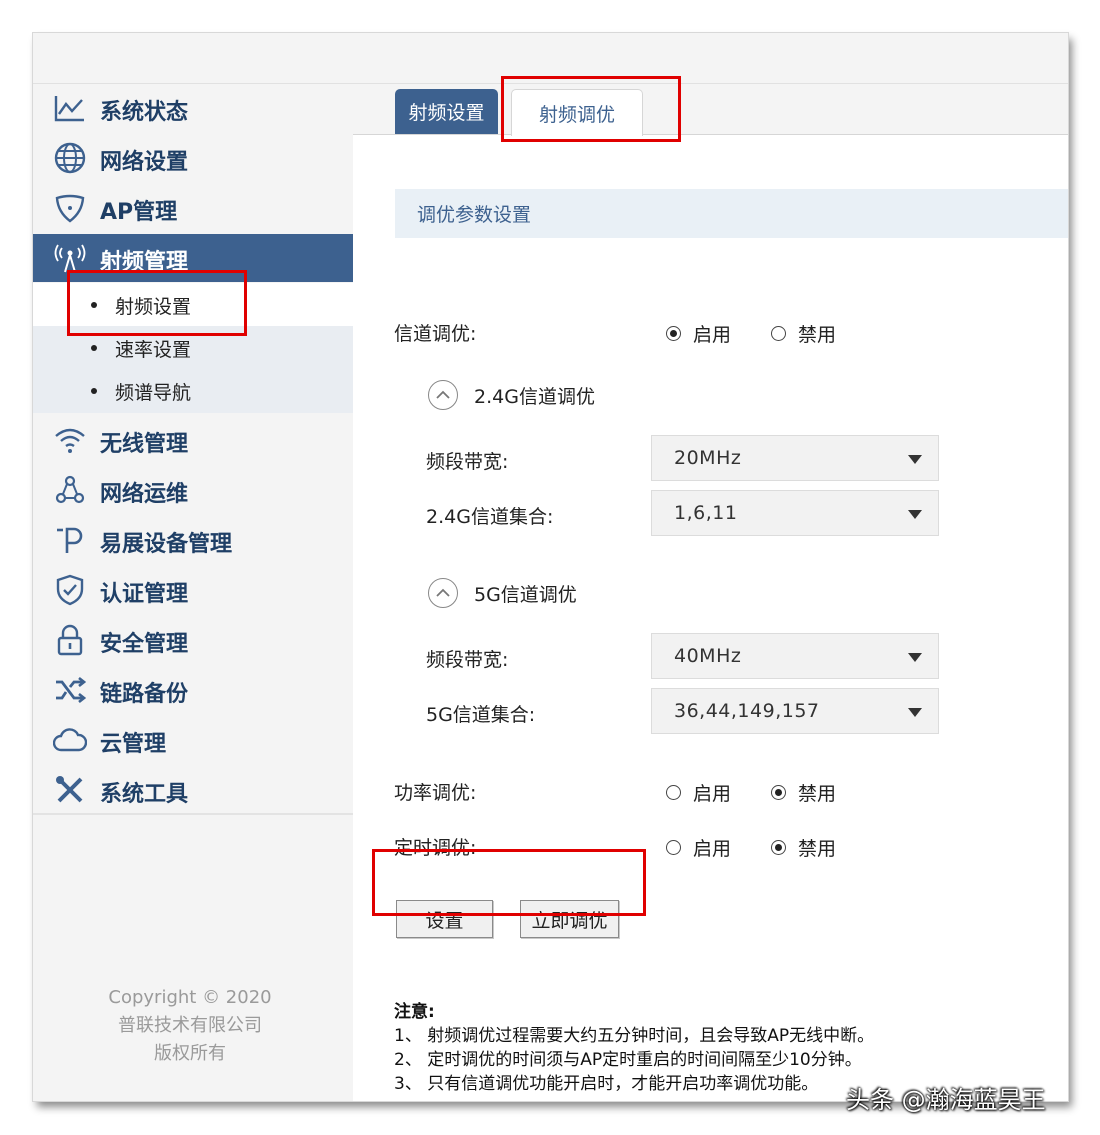 The height and width of the screenshot is (1135, 1100). Describe the element at coordinates (144, 694) in the screenshot. I see `sidebar-item-label: 链路备份` at that location.